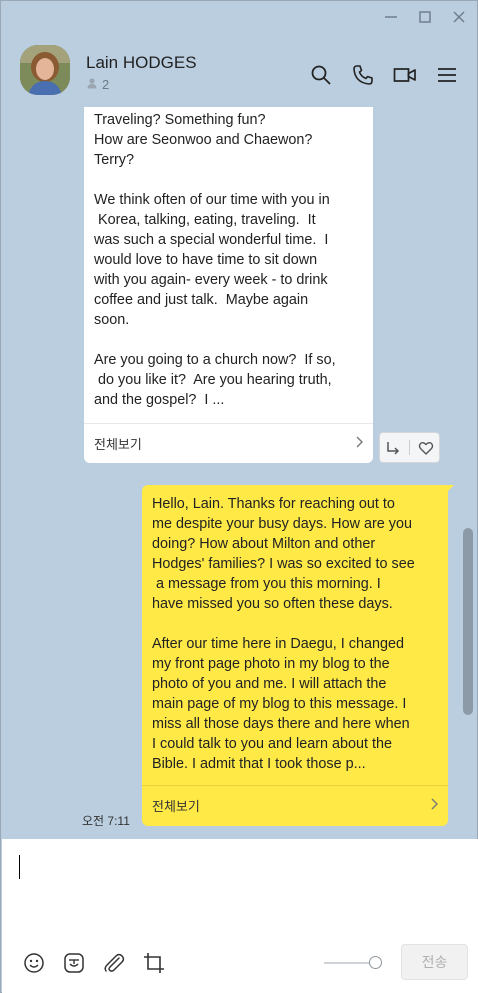 The height and width of the screenshot is (993, 478). Describe the element at coordinates (239, 72) in the screenshot. I see `chat-header: Lain HODGES 2` at that location.